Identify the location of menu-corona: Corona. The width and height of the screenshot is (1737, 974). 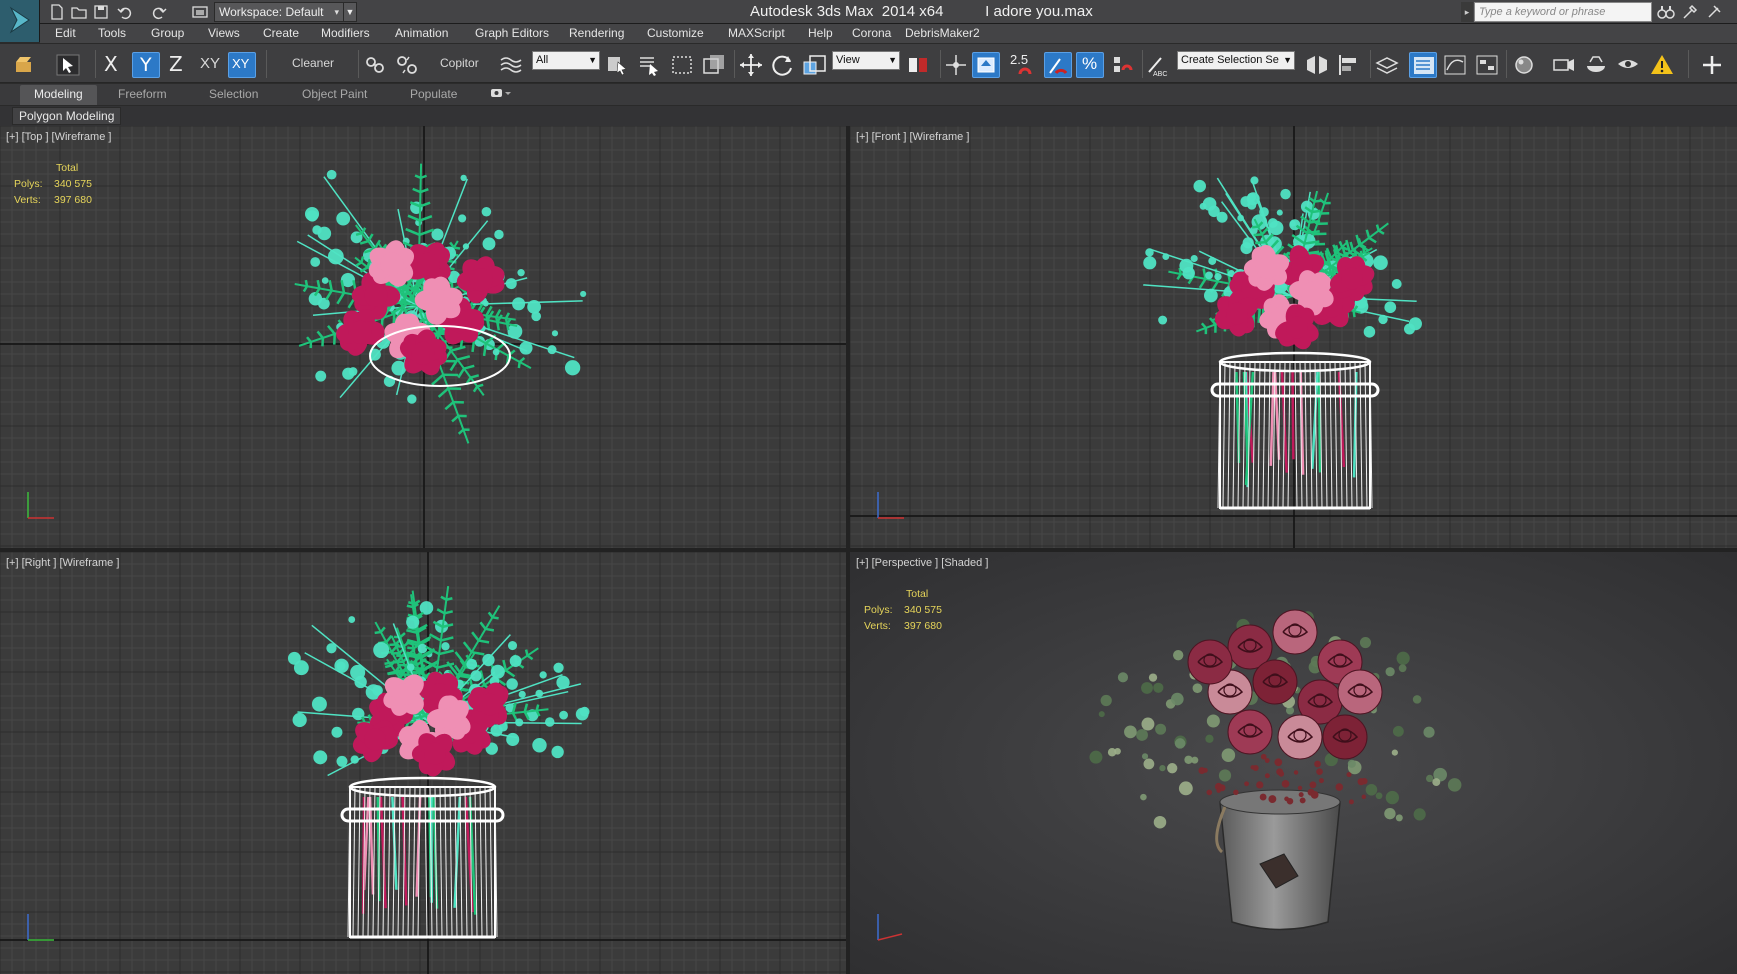
(871, 33).